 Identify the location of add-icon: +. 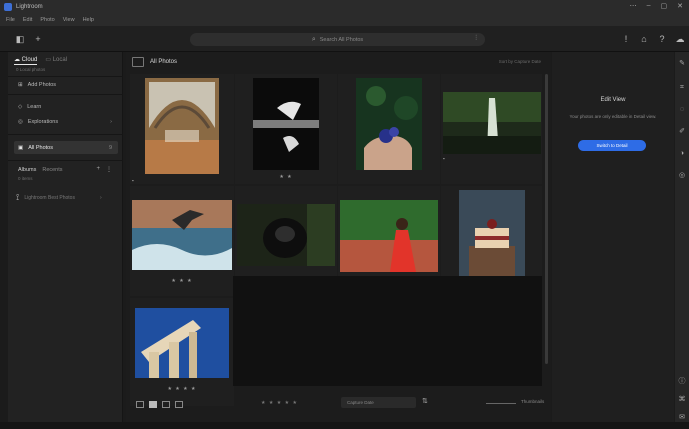
(38, 39).